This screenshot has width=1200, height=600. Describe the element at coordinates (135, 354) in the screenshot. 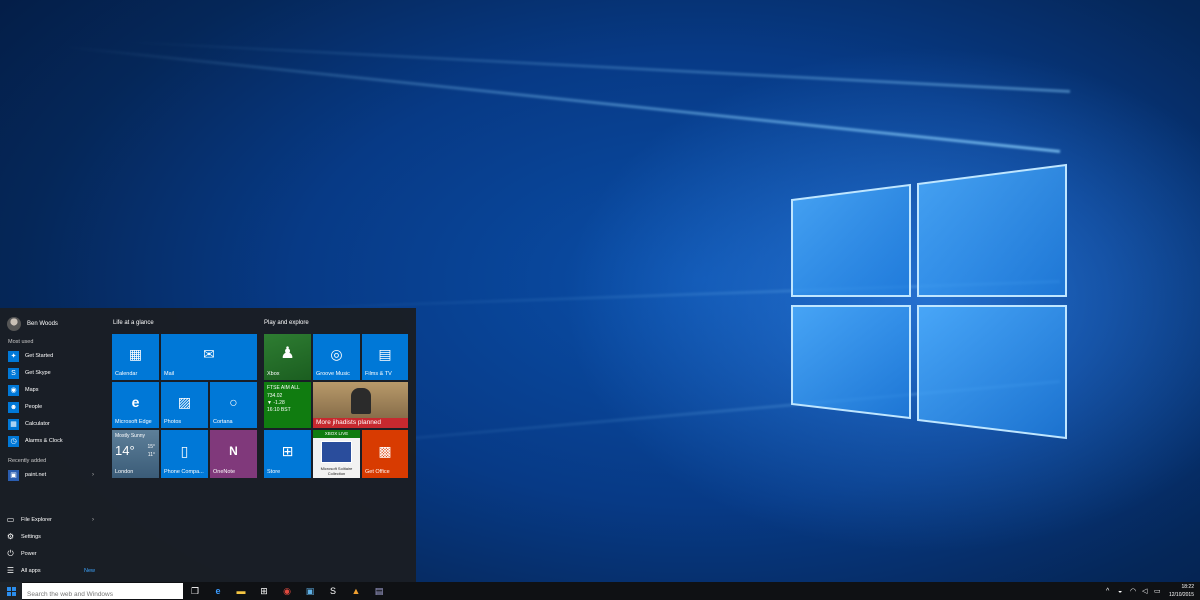

I see `calendar-icon: ▦` at that location.